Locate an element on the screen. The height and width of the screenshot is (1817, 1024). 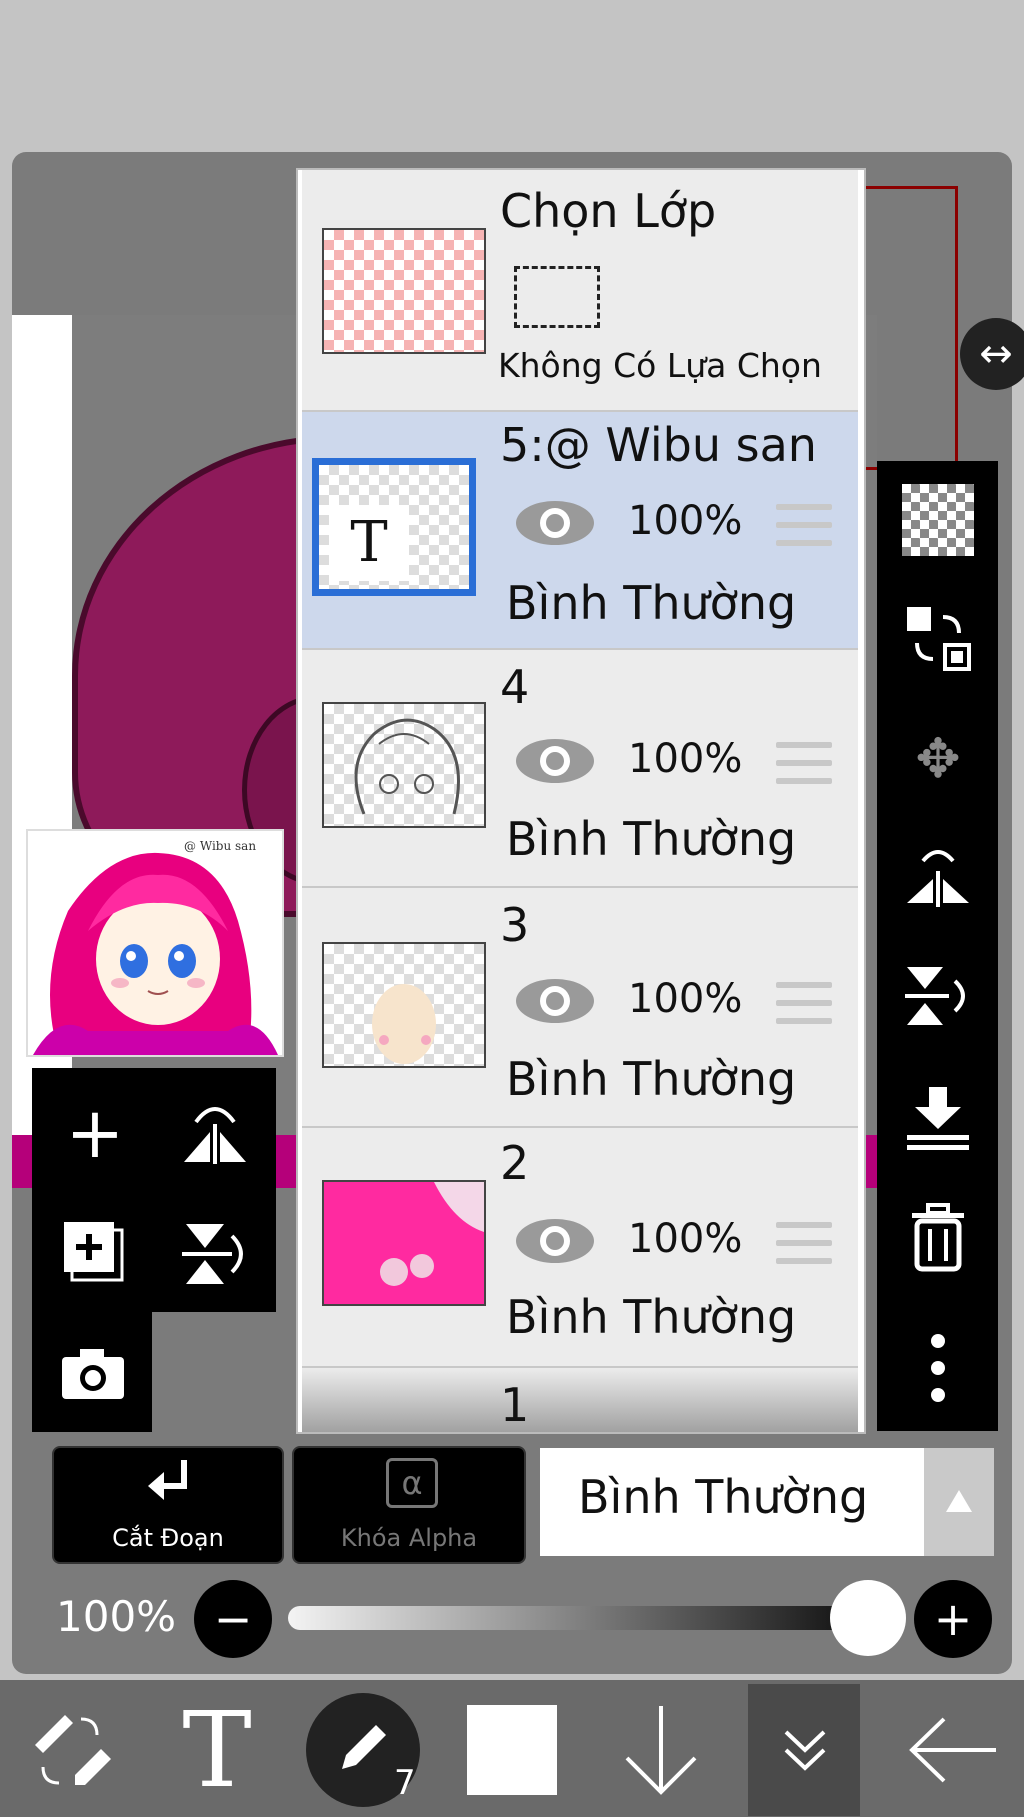
layer-row: 1 is located at coordinates (580, 1400).